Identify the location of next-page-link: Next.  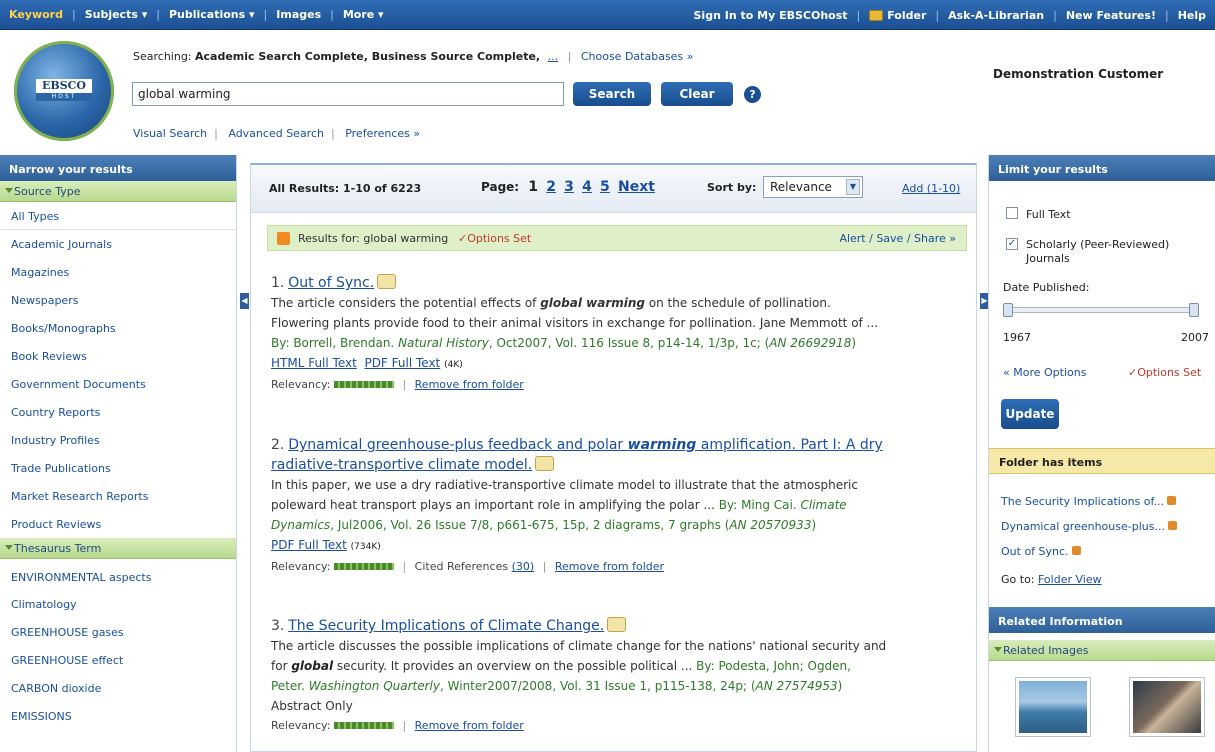
(636, 187).